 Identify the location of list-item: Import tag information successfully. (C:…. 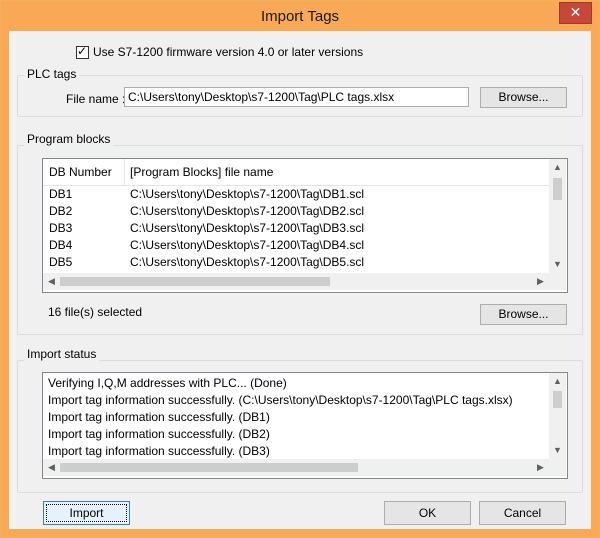
(280, 400).